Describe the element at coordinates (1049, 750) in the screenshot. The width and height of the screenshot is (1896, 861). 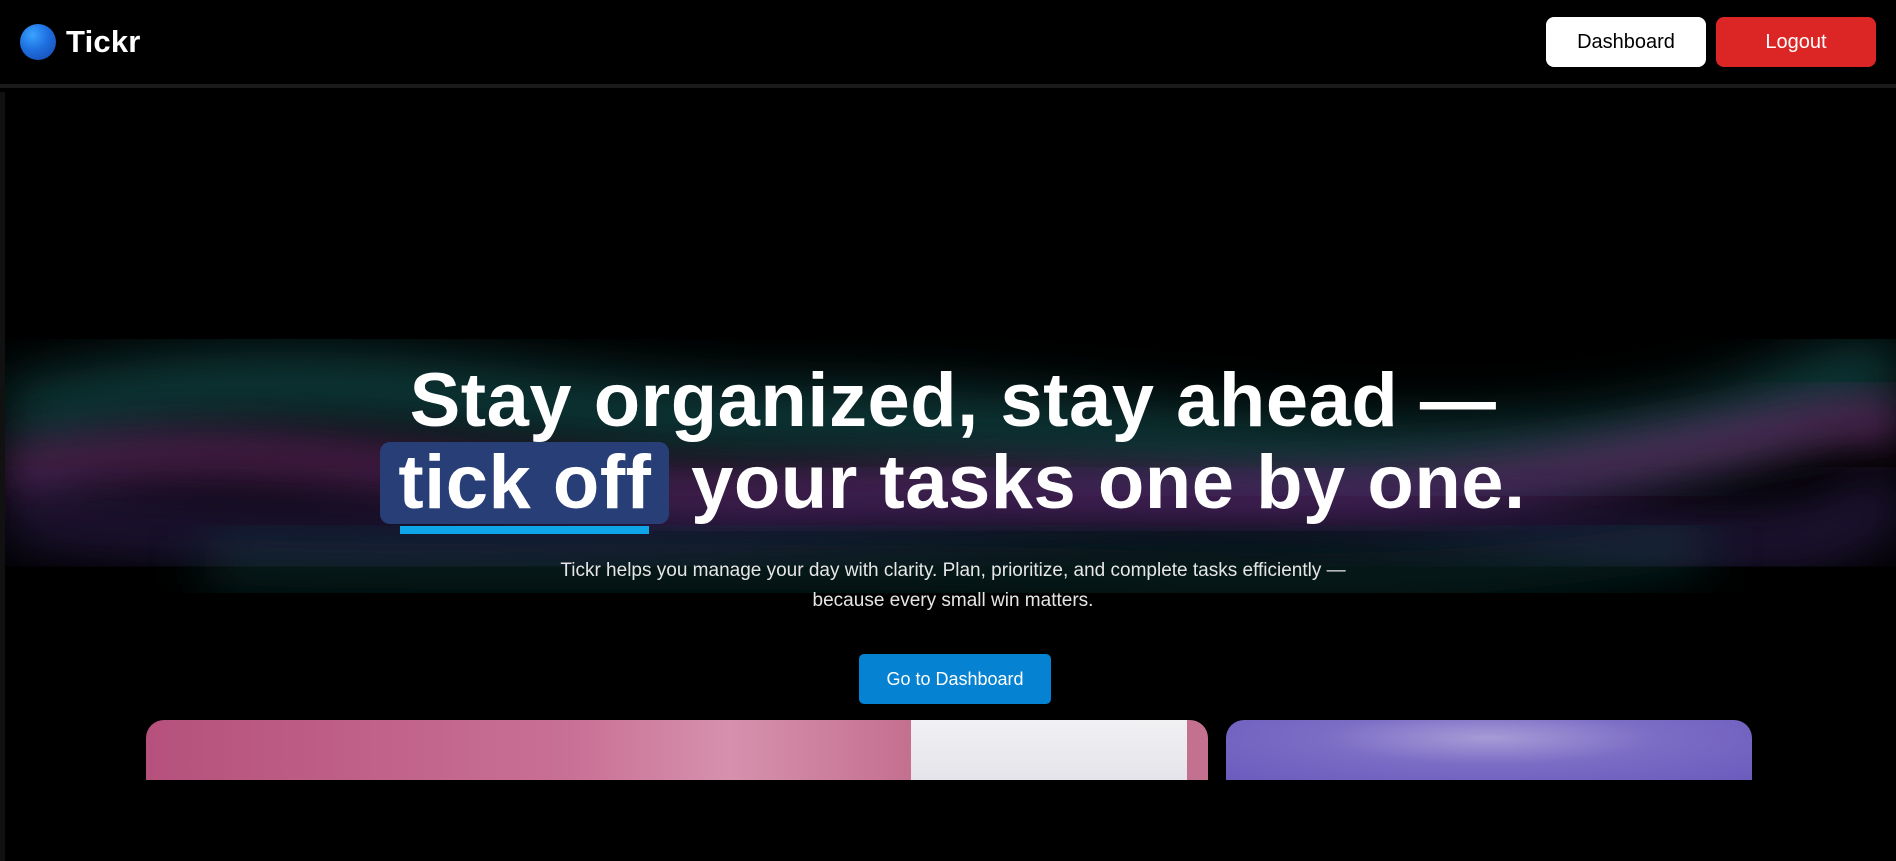
I see `card-preview-panel` at that location.